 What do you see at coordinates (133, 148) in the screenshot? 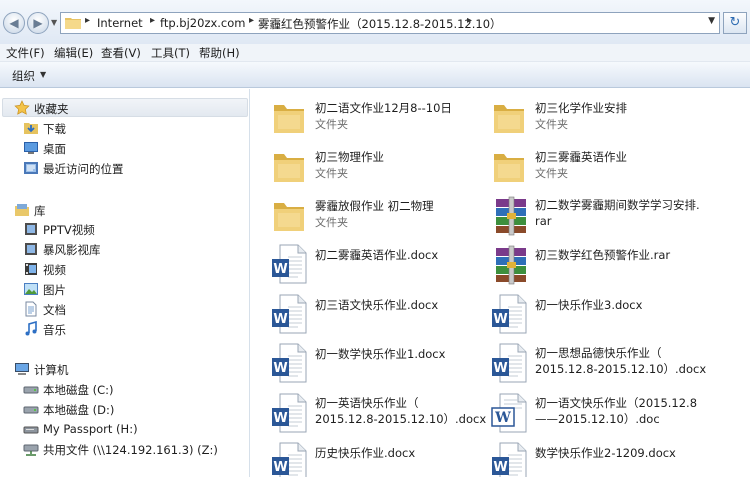
I see `nav-desktop: 桌面` at bounding box center [133, 148].